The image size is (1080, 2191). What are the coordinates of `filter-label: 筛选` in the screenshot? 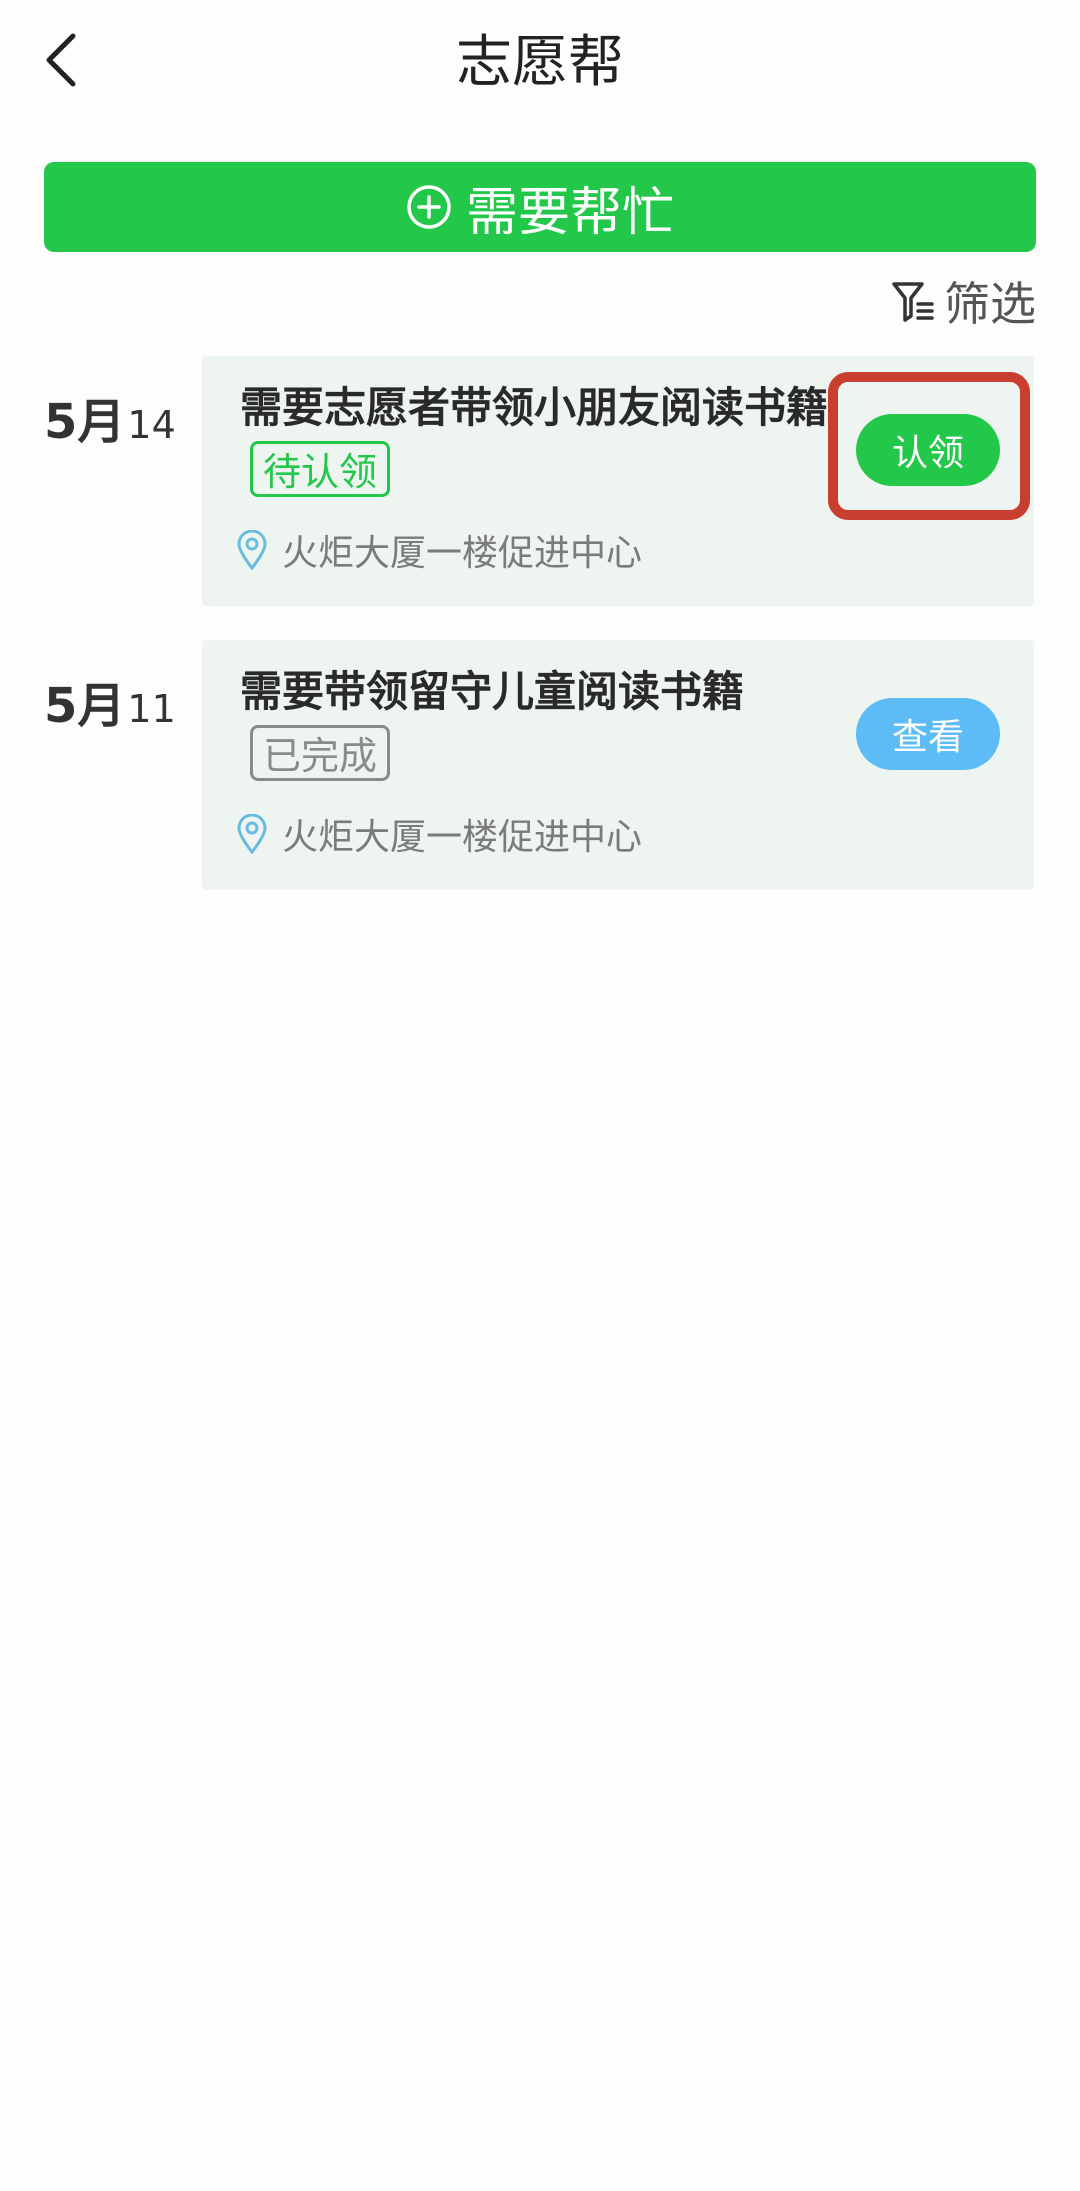 It's located at (990, 304).